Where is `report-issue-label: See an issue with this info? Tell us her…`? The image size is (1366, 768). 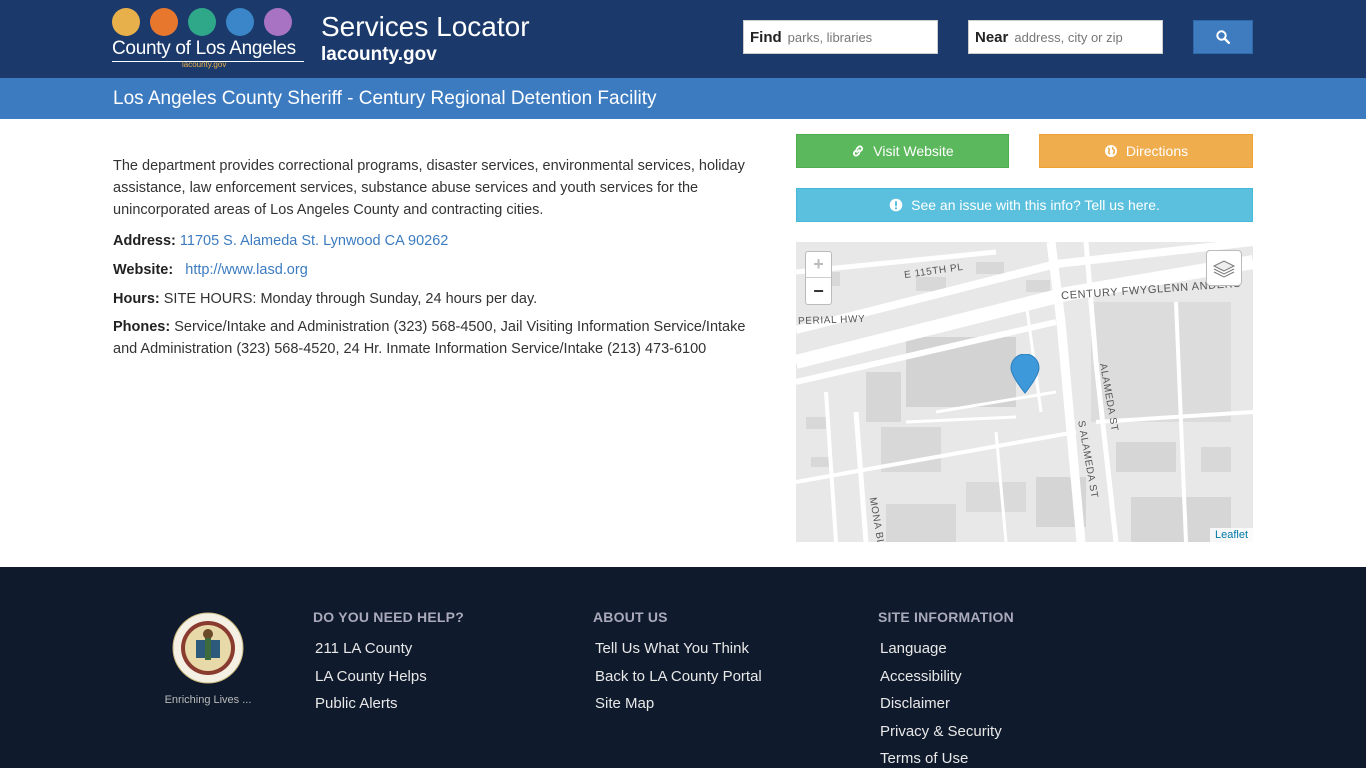
report-issue-label: See an issue with this info? Tell us her… is located at coordinates (1035, 205).